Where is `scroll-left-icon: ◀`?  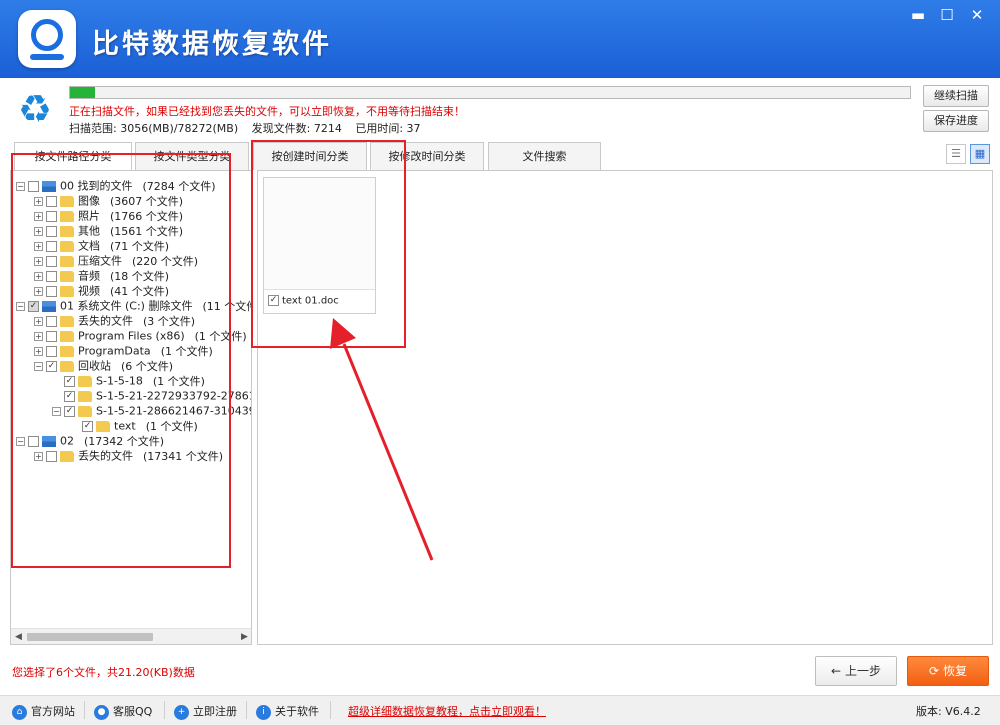
scroll-left-icon: ◀ is located at coordinates (18, 636).